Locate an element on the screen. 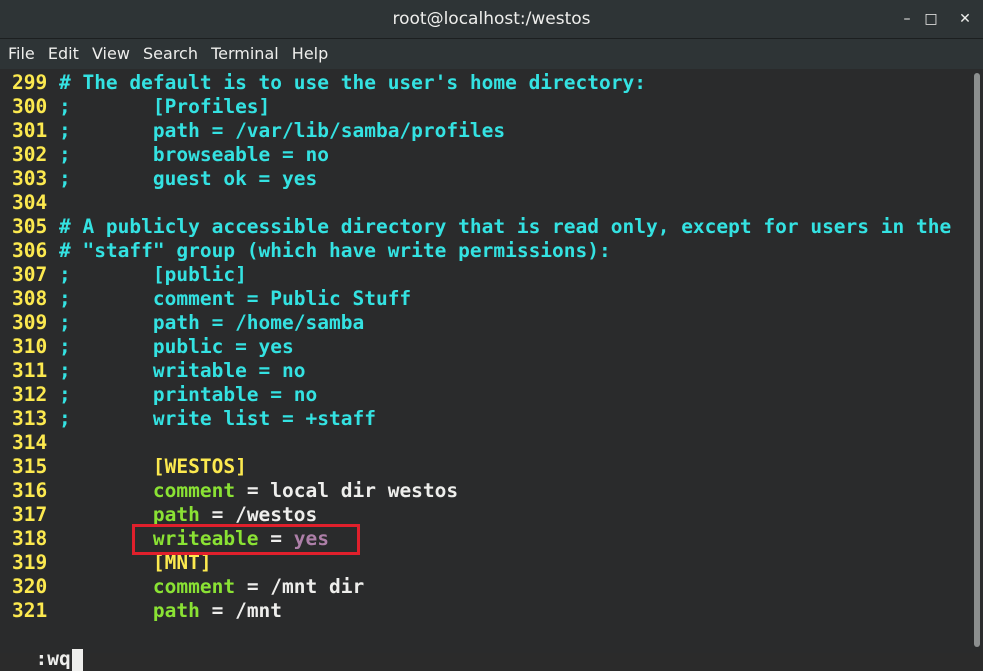 The height and width of the screenshot is (671, 983). highlight-box is located at coordinates (246, 539).